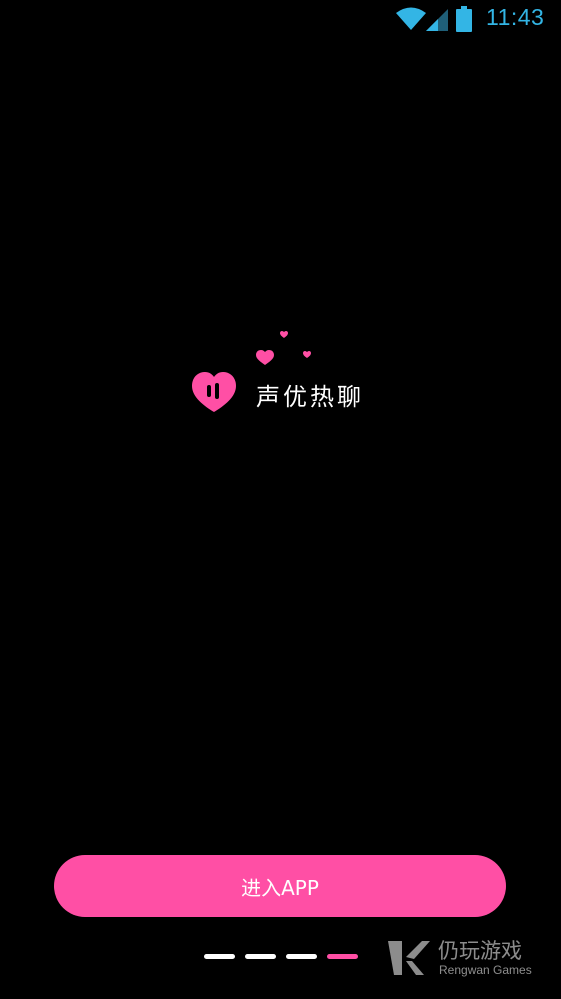 Image resolution: width=561 pixels, height=999 pixels. What do you see at coordinates (437, 20) in the screenshot?
I see `signal-icon` at bounding box center [437, 20].